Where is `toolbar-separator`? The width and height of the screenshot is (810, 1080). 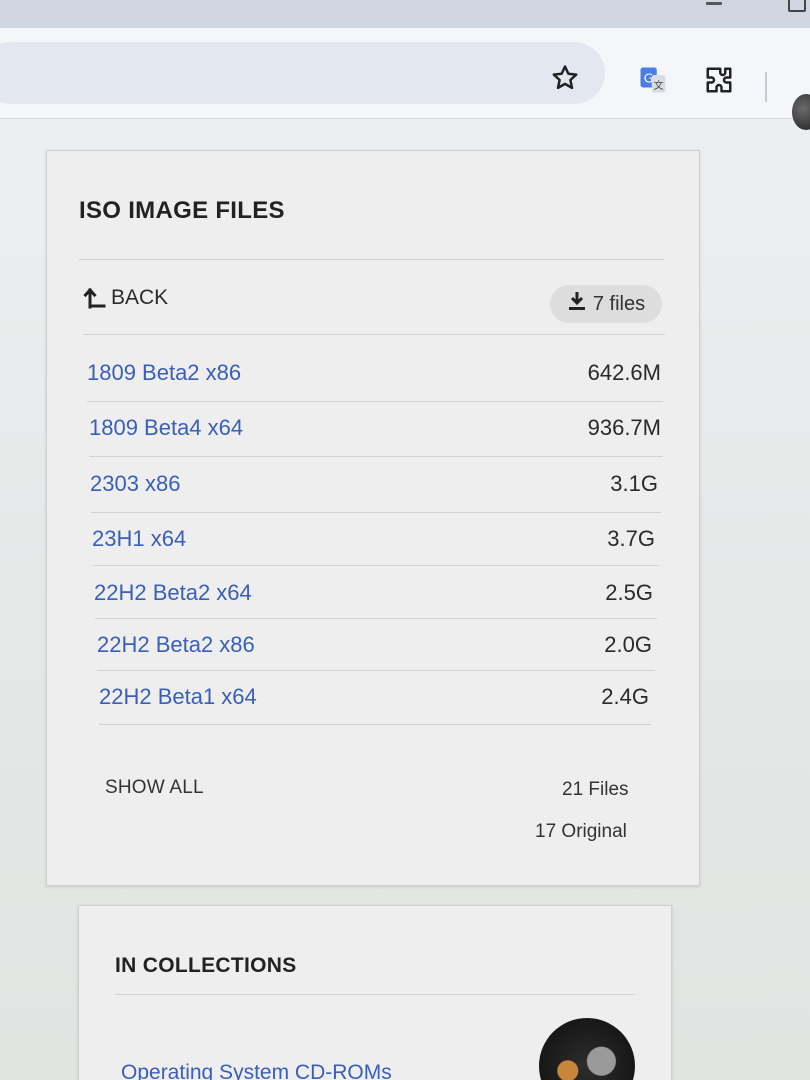 toolbar-separator is located at coordinates (766, 87).